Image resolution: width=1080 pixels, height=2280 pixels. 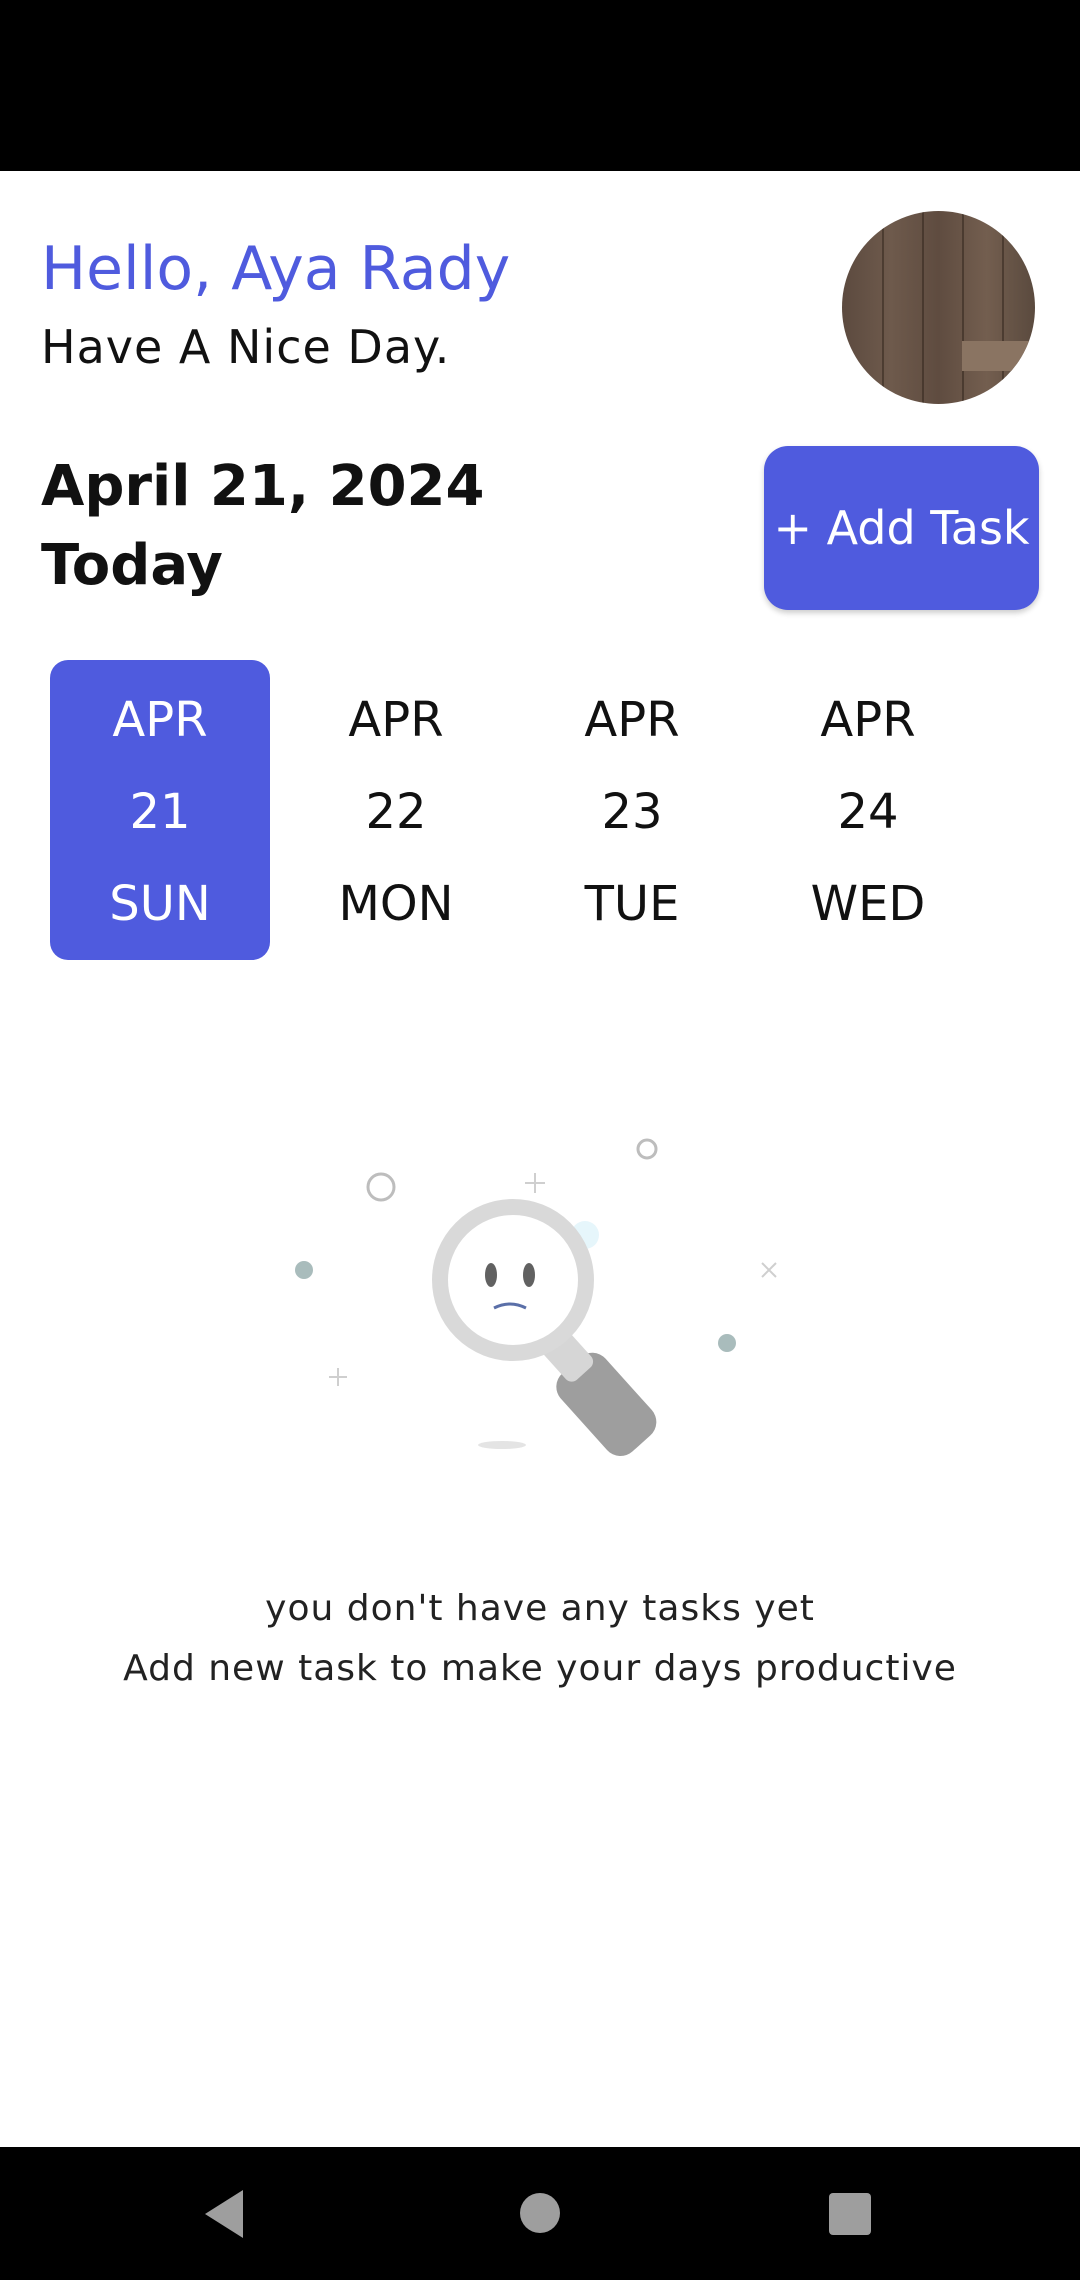 I want to click on calendar-day-21: APR 21 SUN, so click(x=160, y=810).